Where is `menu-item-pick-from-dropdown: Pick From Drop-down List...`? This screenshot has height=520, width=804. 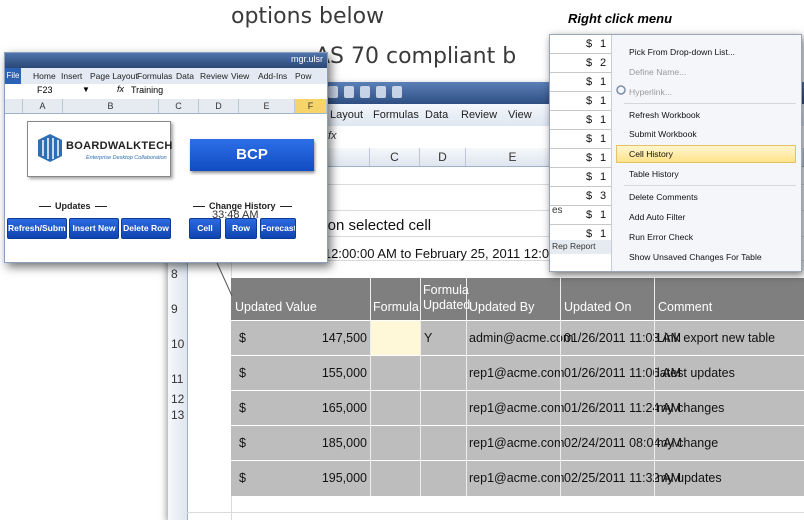
menu-item-pick-from-dropdown: Pick From Drop-down List... is located at coordinates (682, 52).